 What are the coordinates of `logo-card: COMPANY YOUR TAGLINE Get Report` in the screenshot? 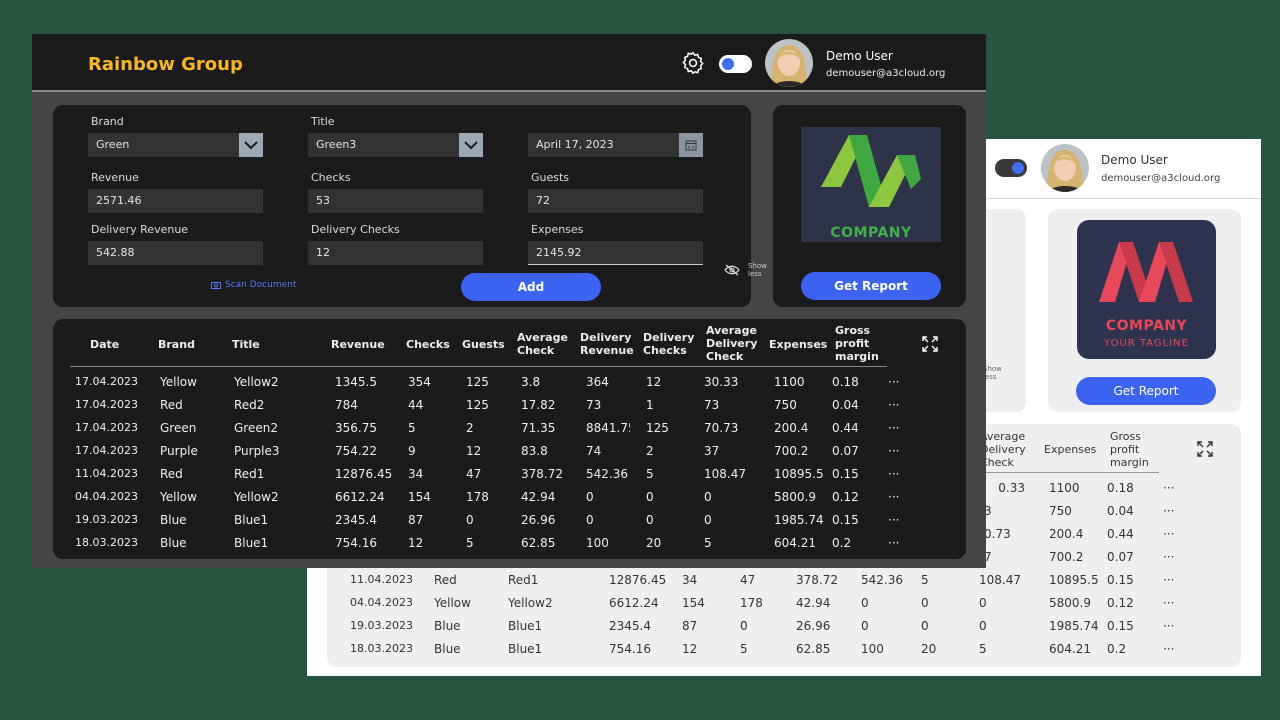 It's located at (1144, 310).